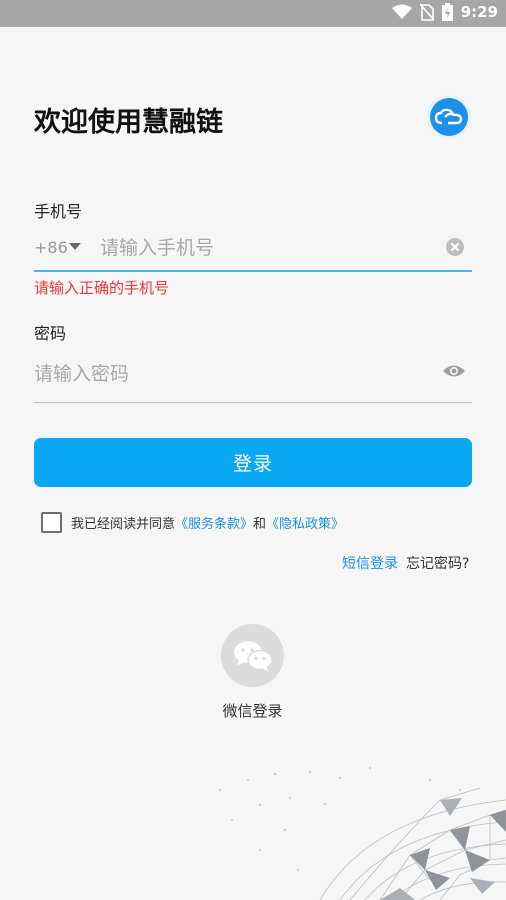  Describe the element at coordinates (370, 563) in the screenshot. I see `sms-login-link: 短信登录` at that location.